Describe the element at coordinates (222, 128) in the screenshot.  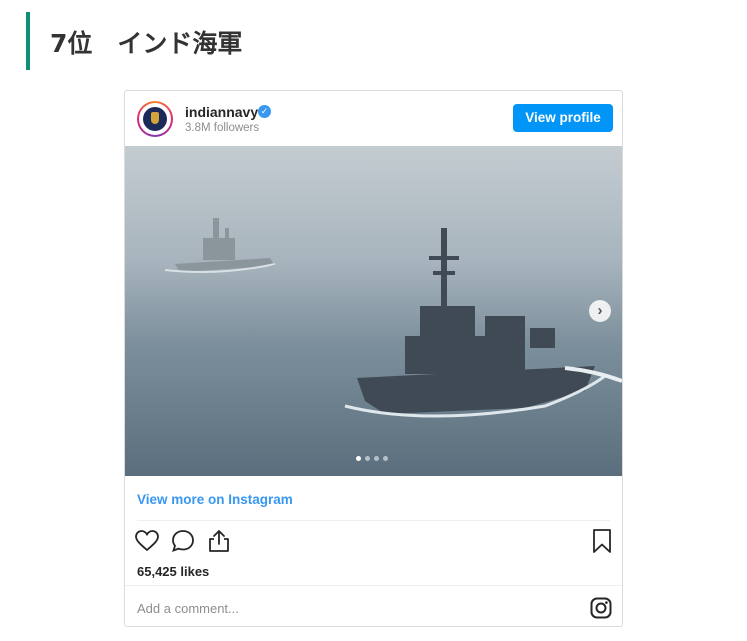
I see `followers-count: 3.8M followers` at that location.